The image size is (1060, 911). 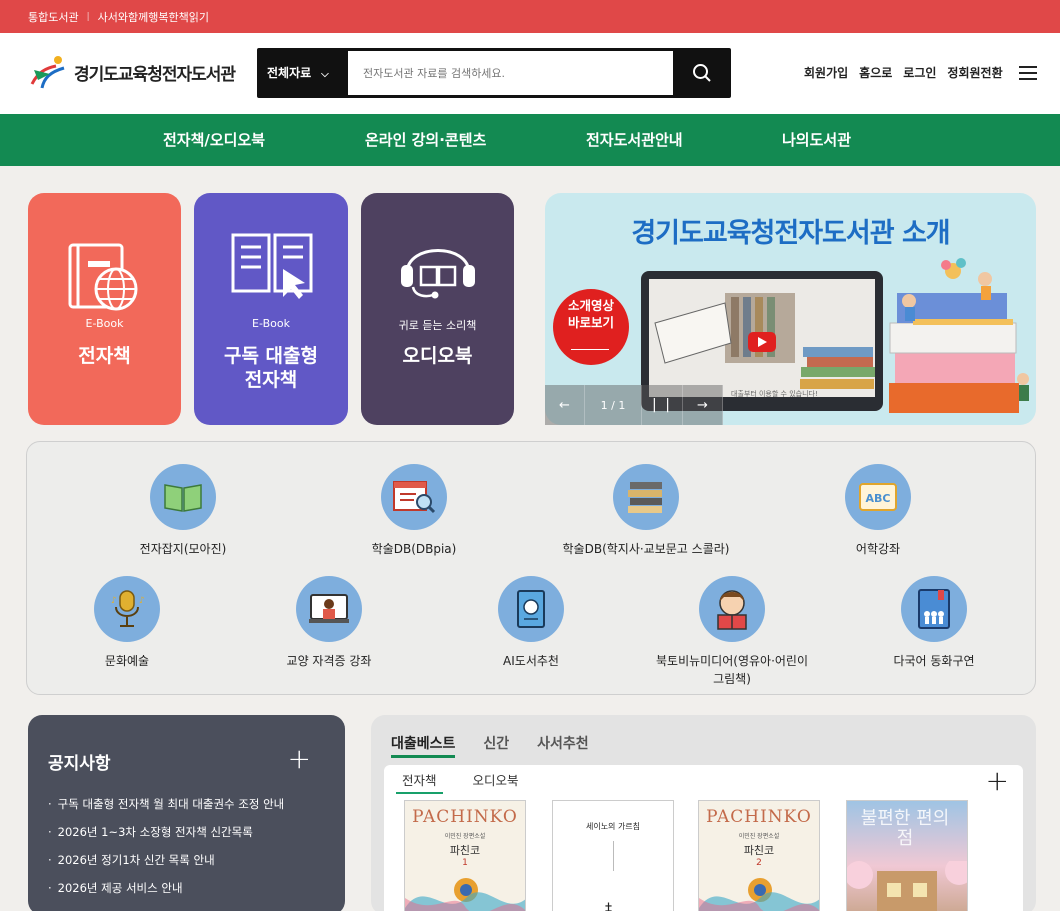 I want to click on banner-video-badge: 소개영상 바로보기, so click(x=591, y=314).